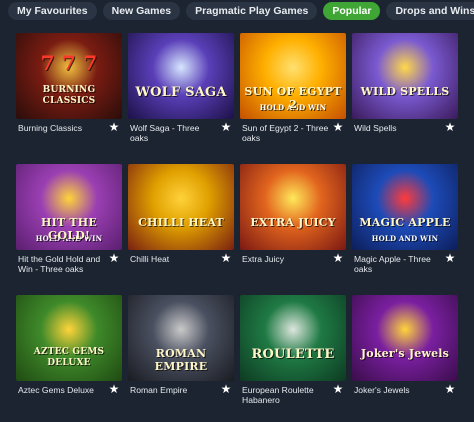 This screenshot has width=474, height=422. Describe the element at coordinates (174, 259) in the screenshot. I see `game-title: Chilli Heat` at that location.